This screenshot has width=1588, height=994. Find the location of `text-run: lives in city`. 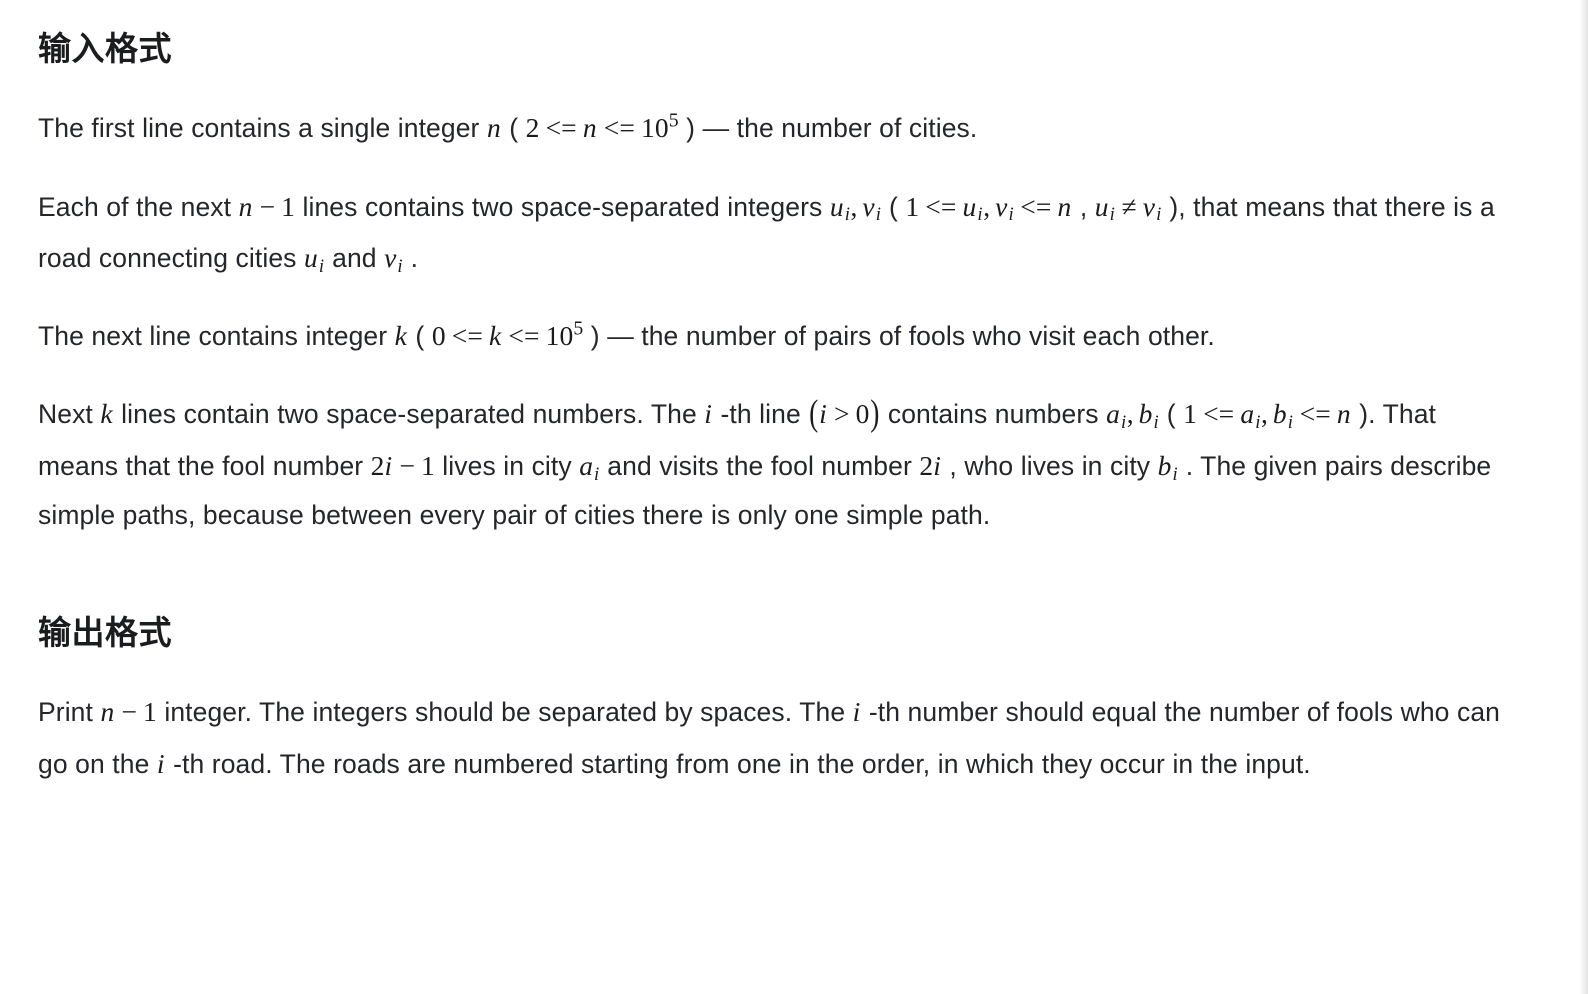

text-run: lives in city is located at coordinates (507, 465).